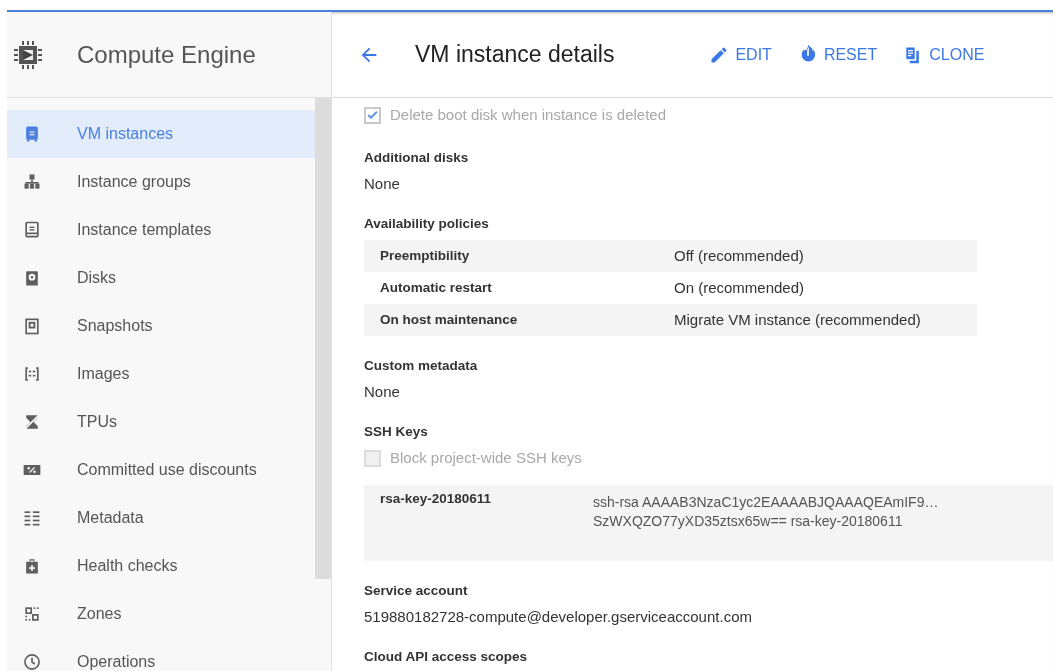 The height and width of the screenshot is (671, 1053). I want to click on toolbar-button: RESET, so click(837, 54).